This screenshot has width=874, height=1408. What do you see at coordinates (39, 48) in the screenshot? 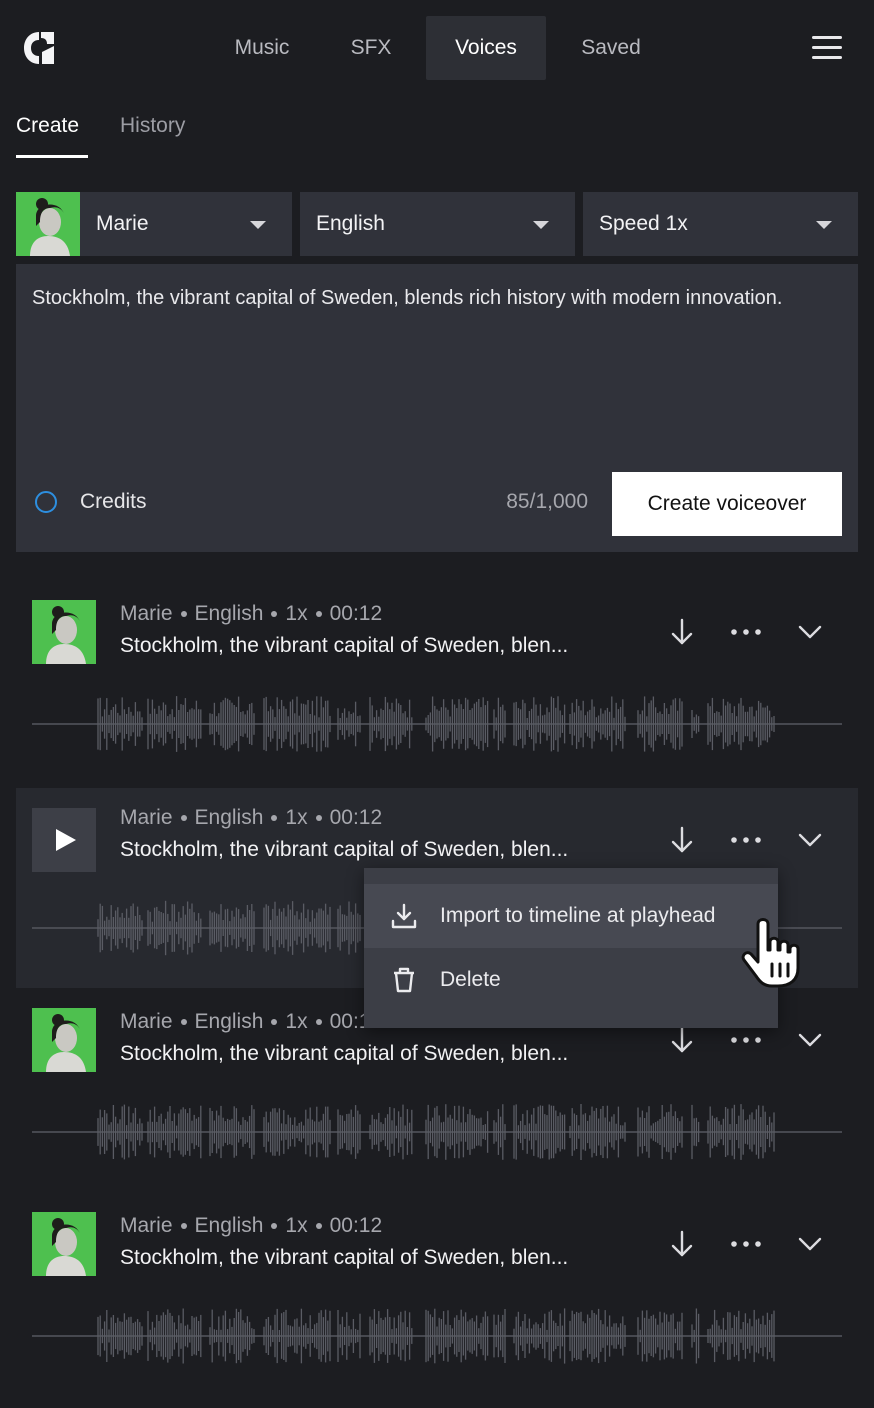
I see `app-logo-icon` at bounding box center [39, 48].